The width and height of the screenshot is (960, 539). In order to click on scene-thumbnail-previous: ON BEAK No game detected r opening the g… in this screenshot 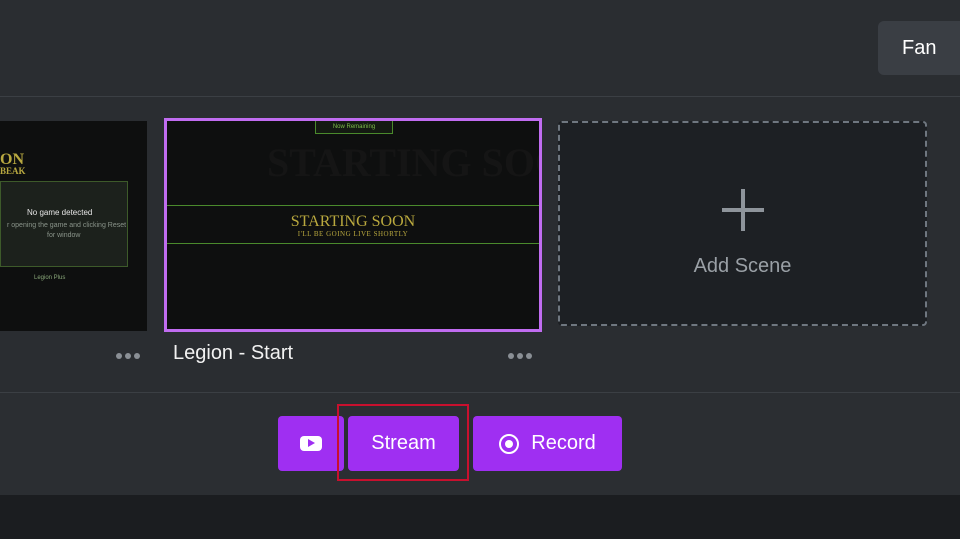, I will do `click(73, 226)`.